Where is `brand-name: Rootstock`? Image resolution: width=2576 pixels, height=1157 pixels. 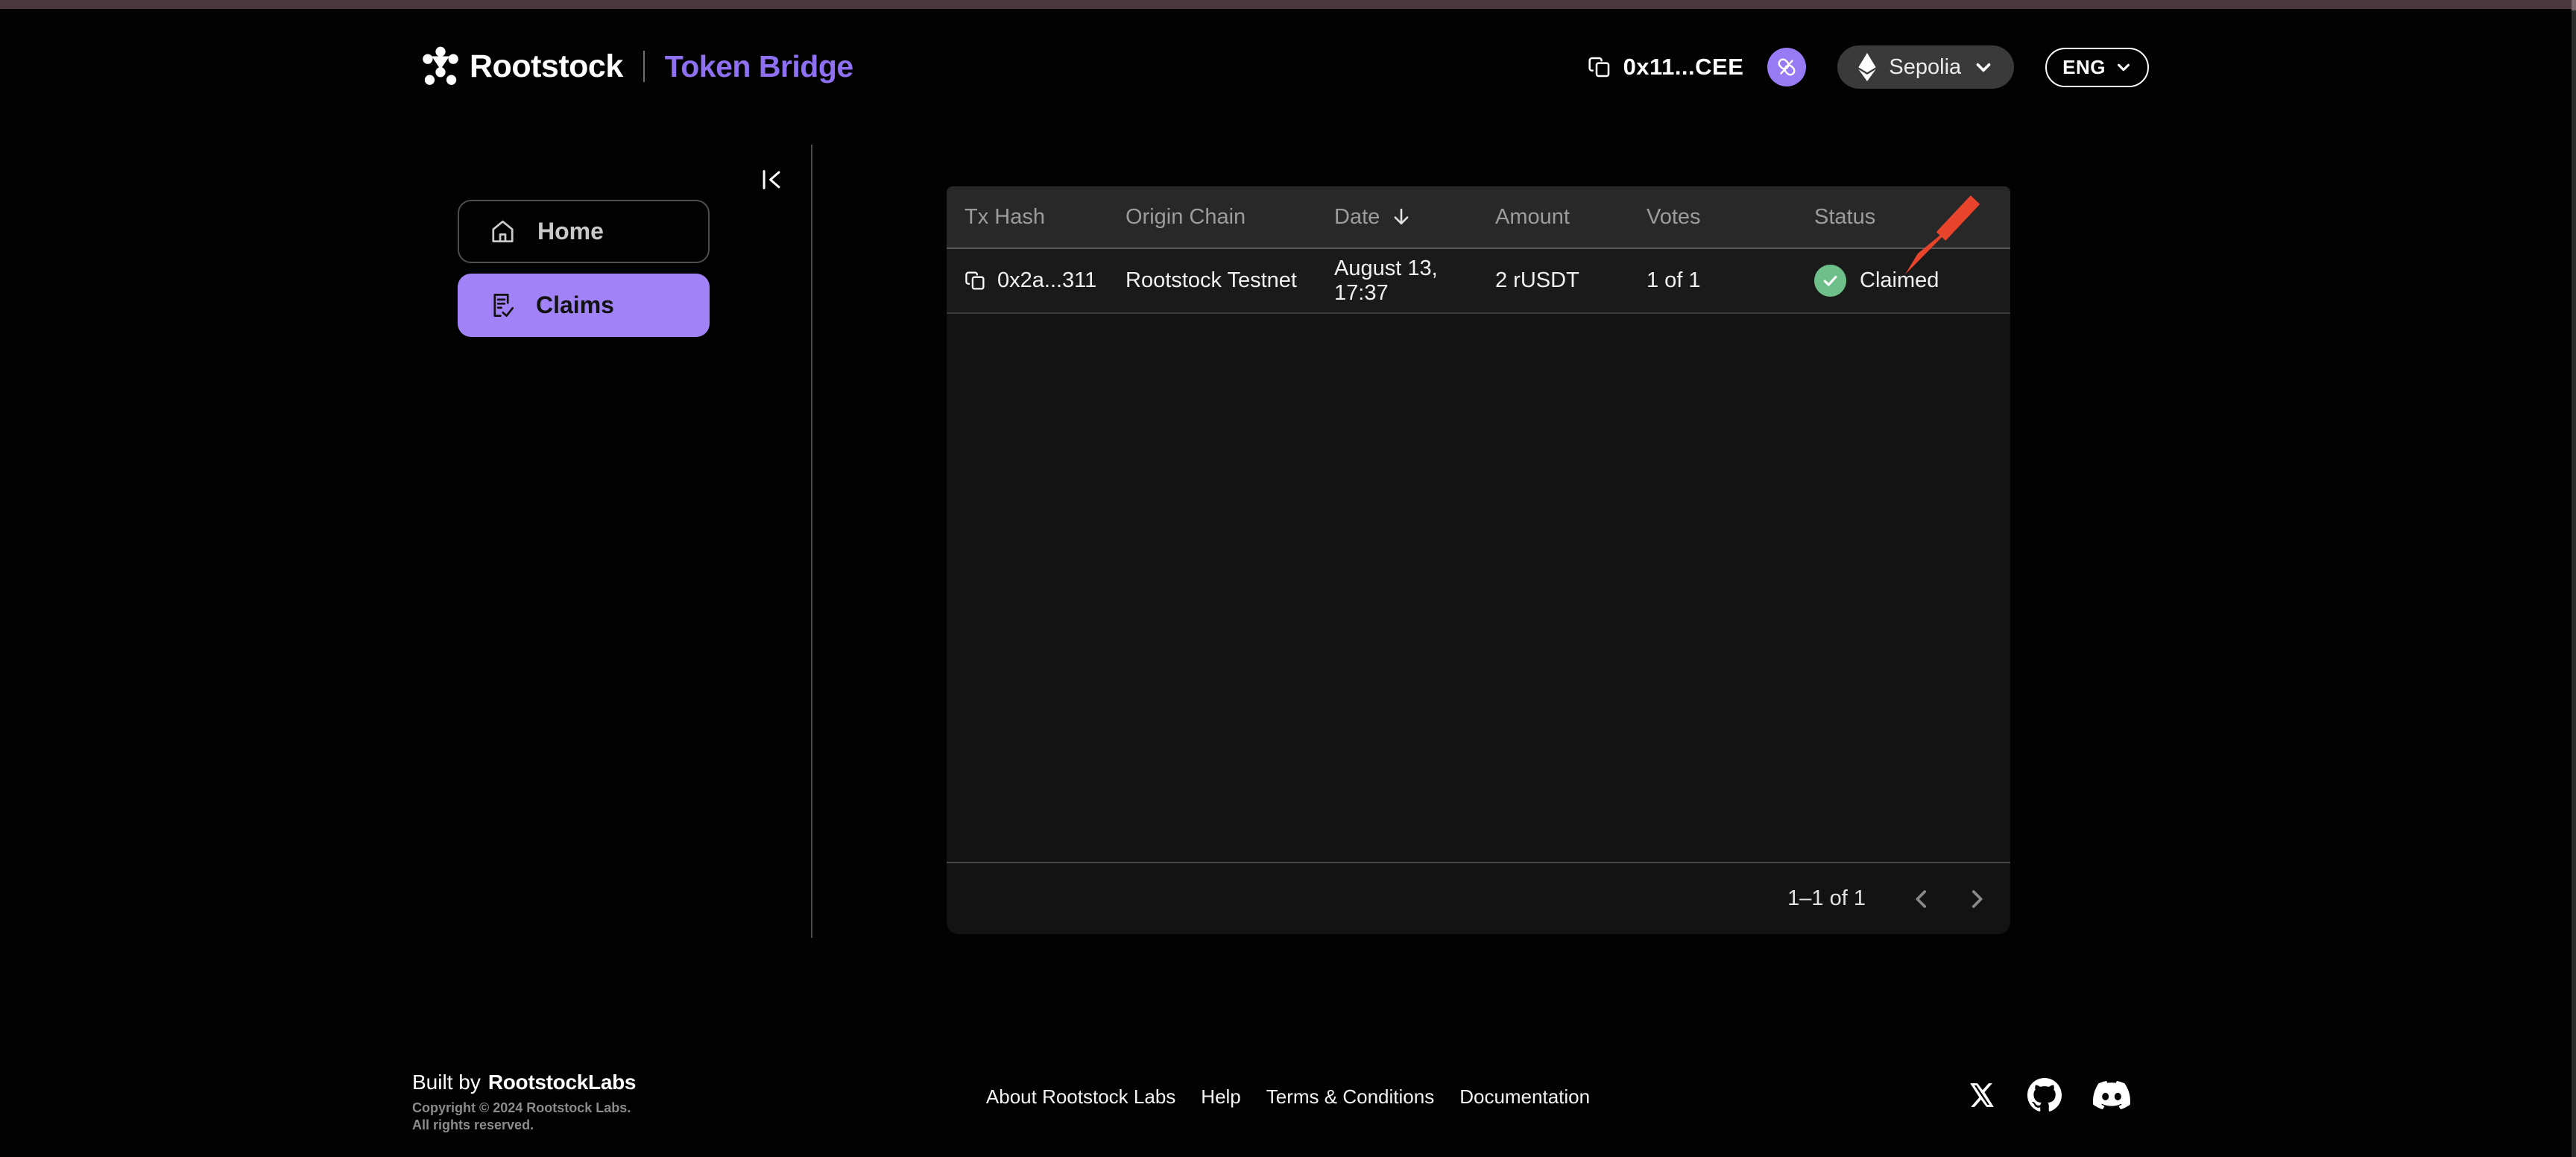
brand-name: Rootstock is located at coordinates (546, 66).